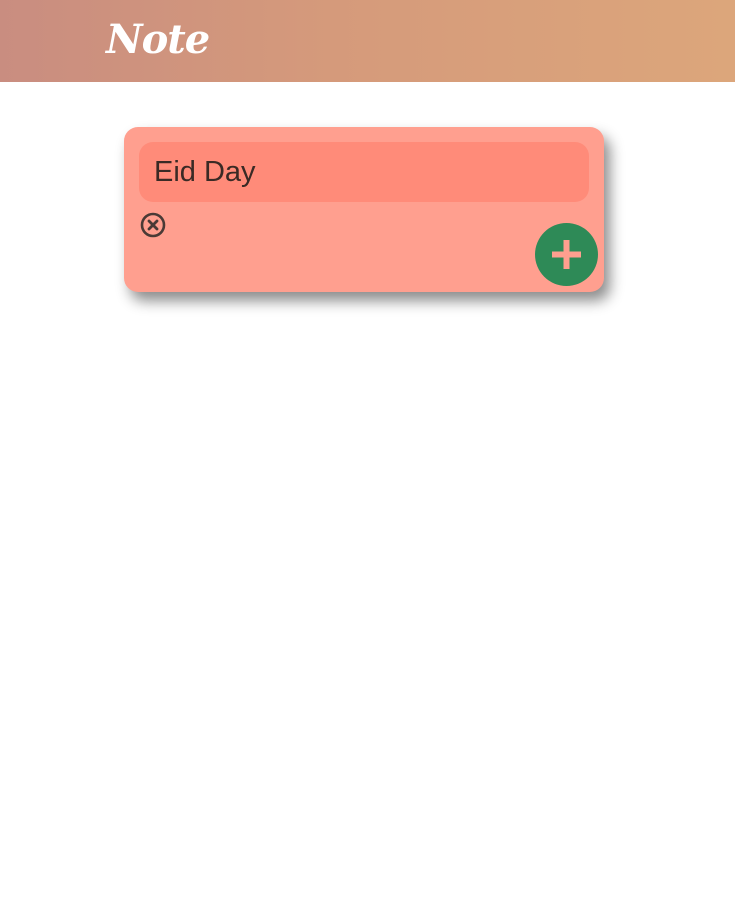  What do you see at coordinates (158, 39) in the screenshot?
I see `app-logo: Note` at bounding box center [158, 39].